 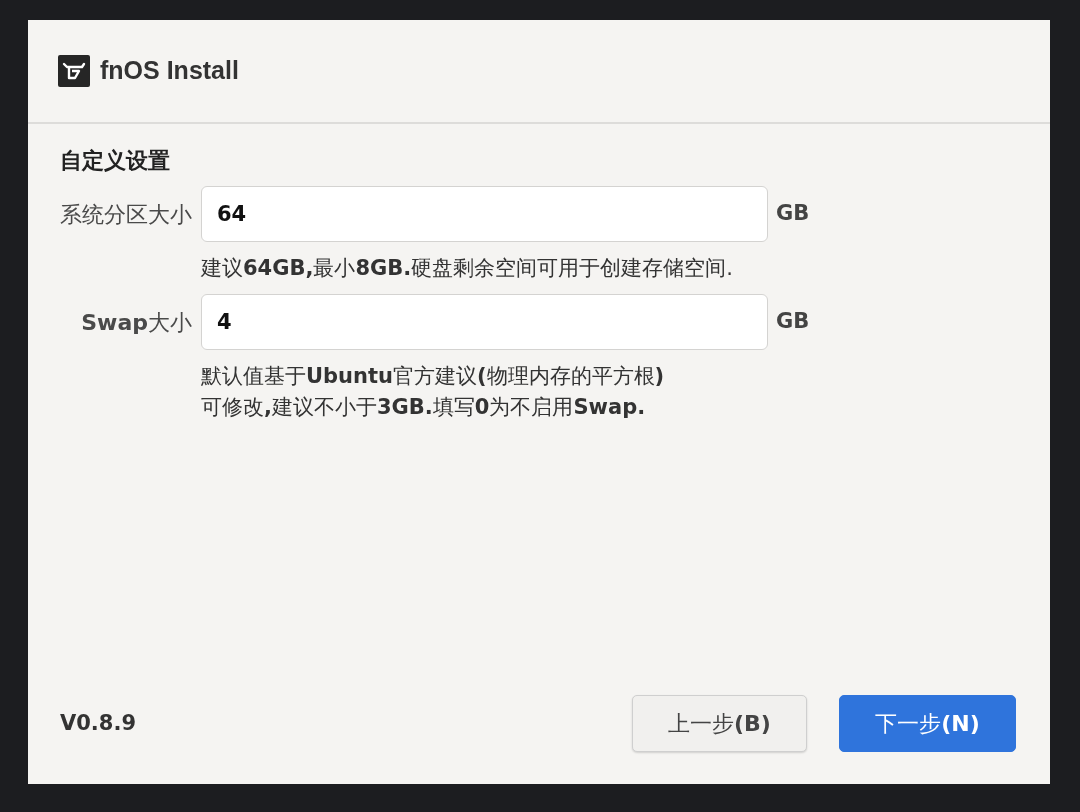 What do you see at coordinates (433, 376) in the screenshot?
I see `hint-text: 默认值基于Ubuntu官方建议(物理内存的平方根)` at bounding box center [433, 376].